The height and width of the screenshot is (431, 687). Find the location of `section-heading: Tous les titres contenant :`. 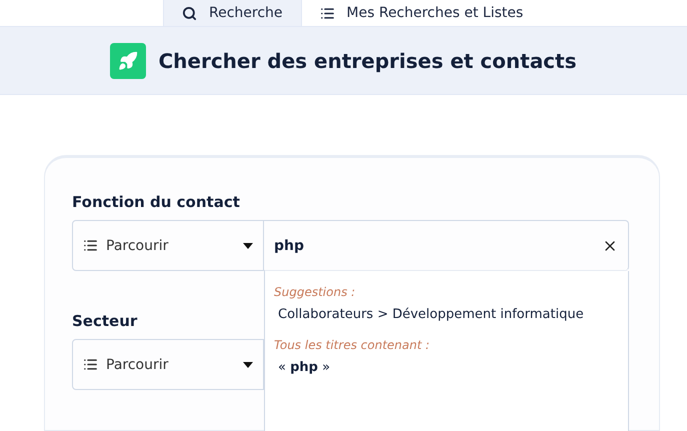

section-heading: Tous les titres contenant : is located at coordinates (352, 345).